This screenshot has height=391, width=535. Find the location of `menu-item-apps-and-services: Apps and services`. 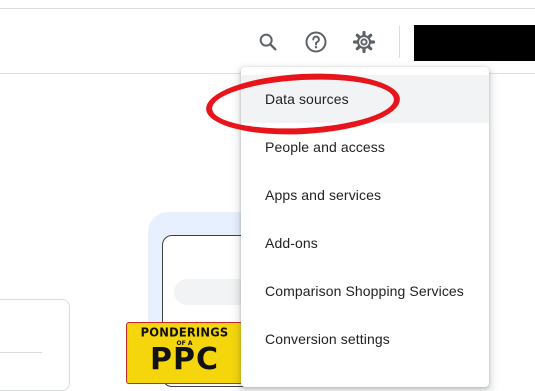

menu-item-apps-and-services: Apps and services is located at coordinates (365, 195).